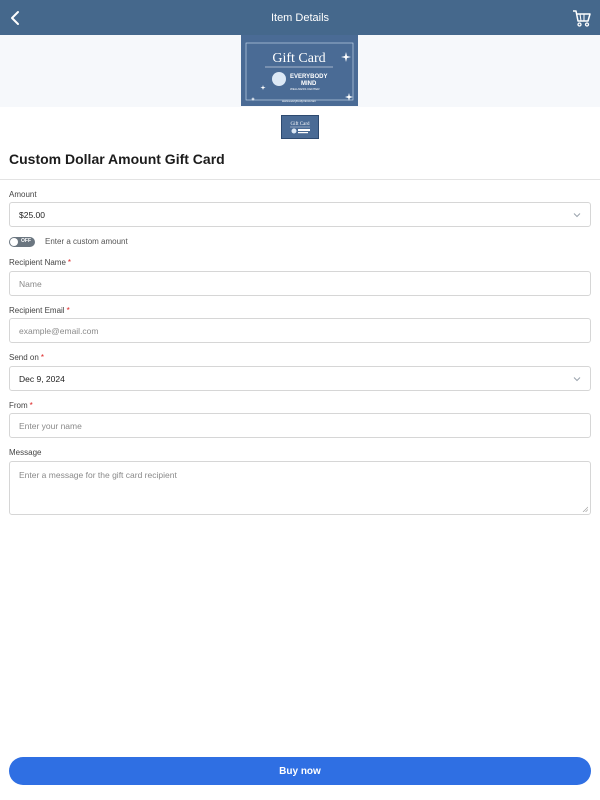 This screenshot has width=600, height=800. Describe the element at coordinates (117, 159) in the screenshot. I see `product-title: Custom Dollar Amount Gift Card` at that location.